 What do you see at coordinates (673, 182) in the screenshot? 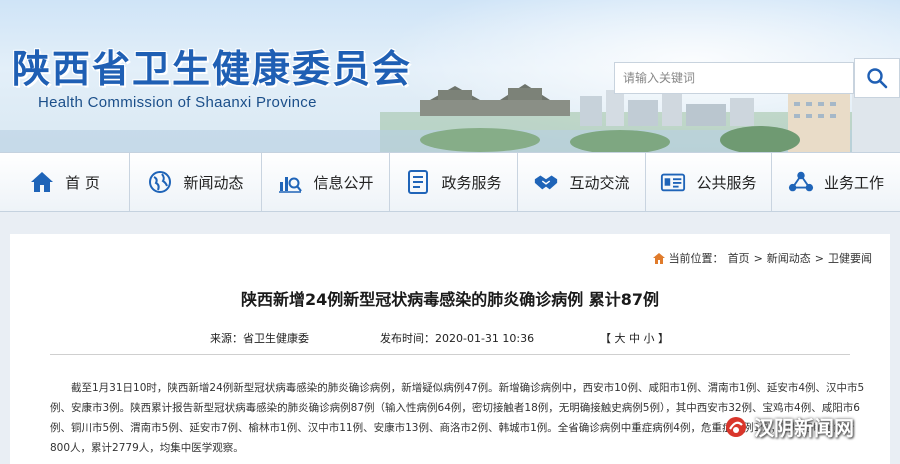
I see `id-card-icon` at bounding box center [673, 182].